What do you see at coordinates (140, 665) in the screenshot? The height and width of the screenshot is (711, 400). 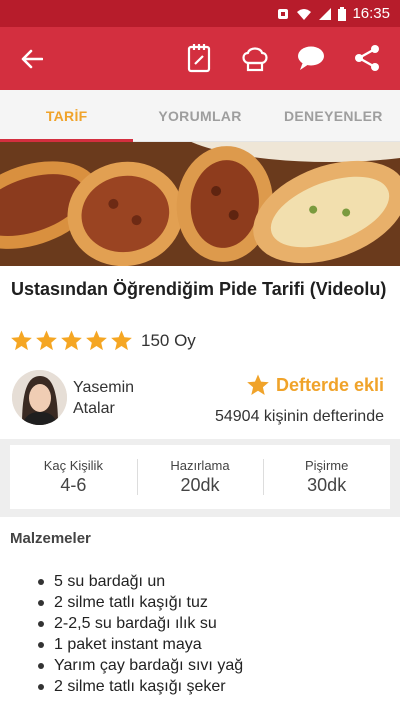 I see `list-item: Yarım çay bardağı sıvı yağ` at bounding box center [140, 665].